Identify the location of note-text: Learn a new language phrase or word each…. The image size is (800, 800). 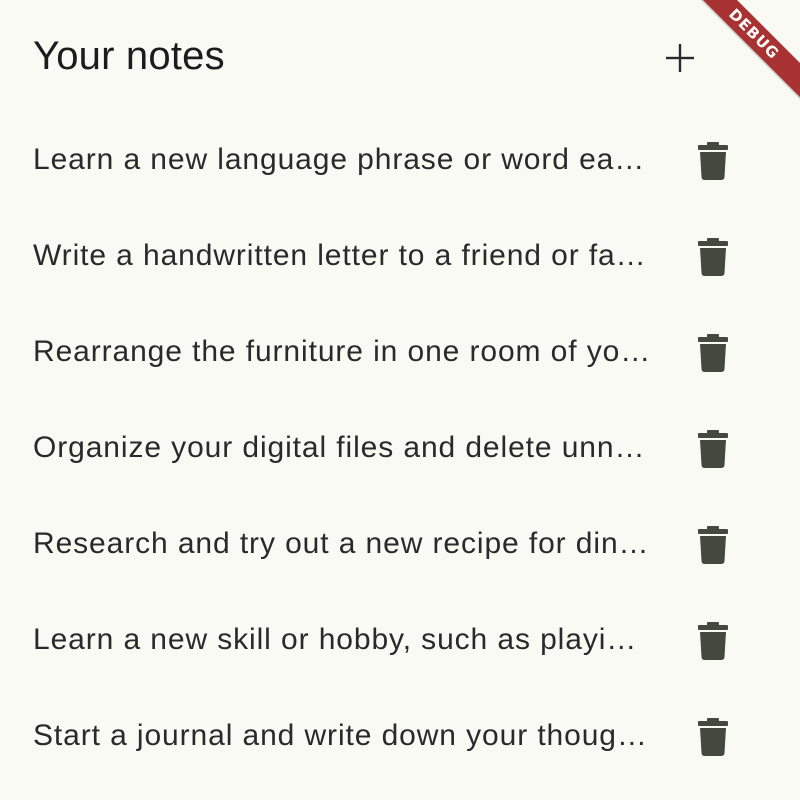
(342, 159).